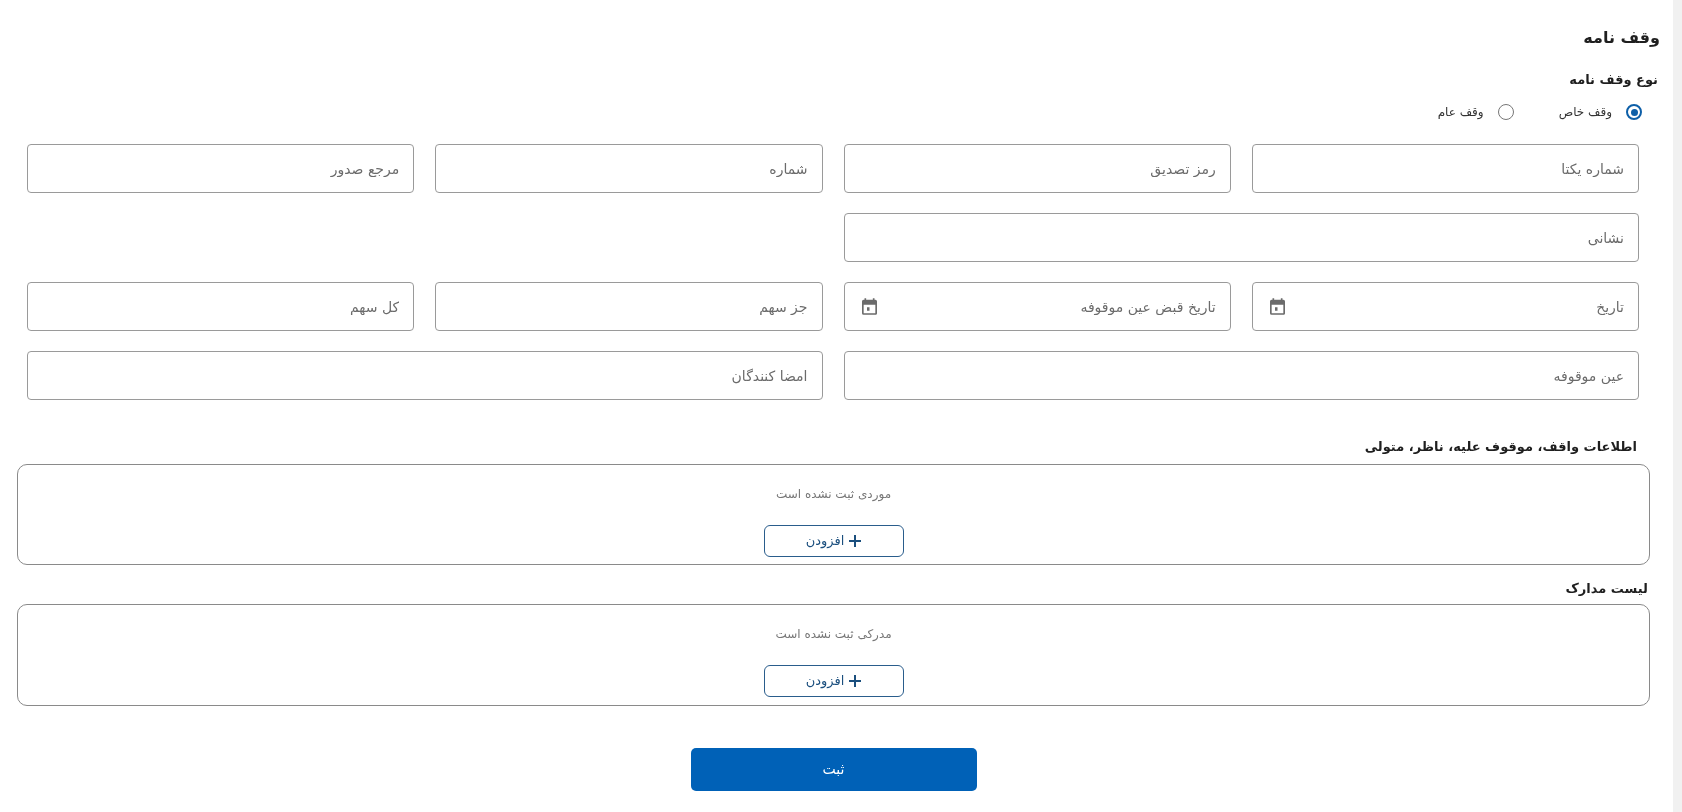  Describe the element at coordinates (1621, 38) in the screenshot. I see `page-title: وقف نامه` at that location.